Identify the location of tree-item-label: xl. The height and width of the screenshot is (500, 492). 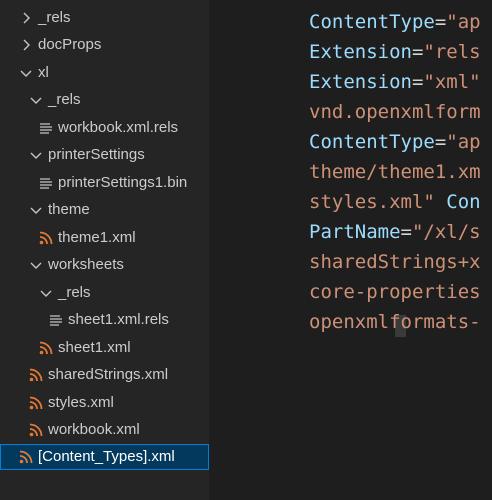
(43, 72).